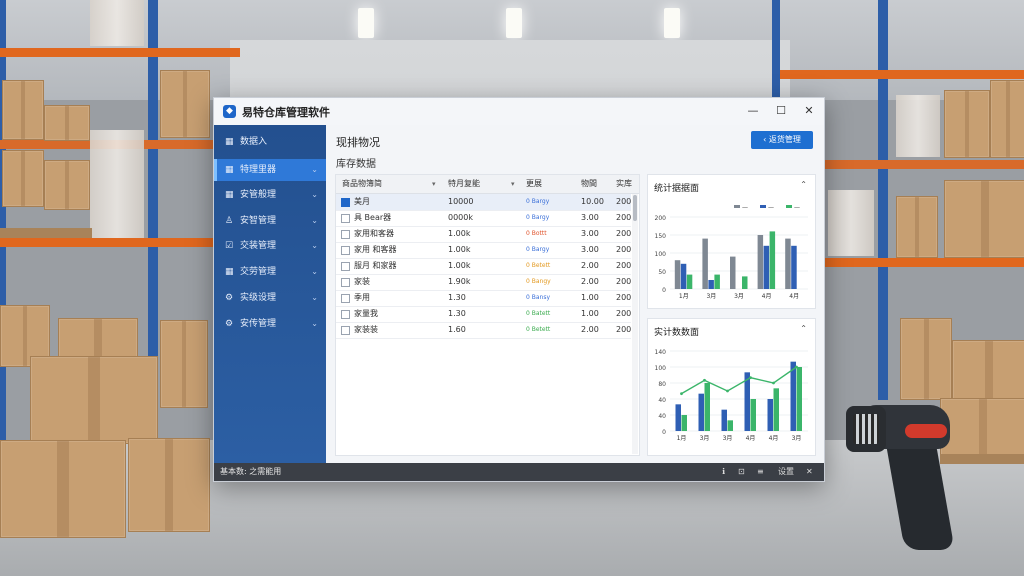 This screenshot has height=576, width=1024. I want to click on column-header: 更展, so click(534, 184).